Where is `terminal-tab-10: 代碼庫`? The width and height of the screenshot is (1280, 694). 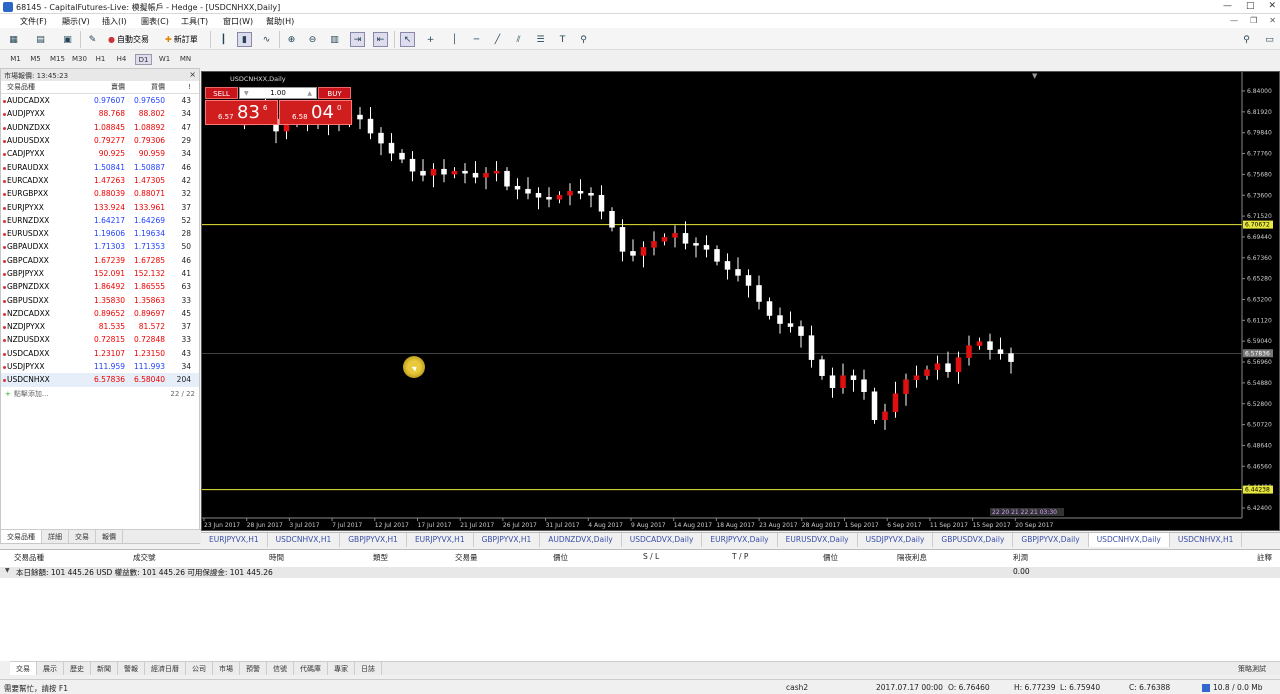
terminal-tab-10: 代碼庫 is located at coordinates (311, 668).